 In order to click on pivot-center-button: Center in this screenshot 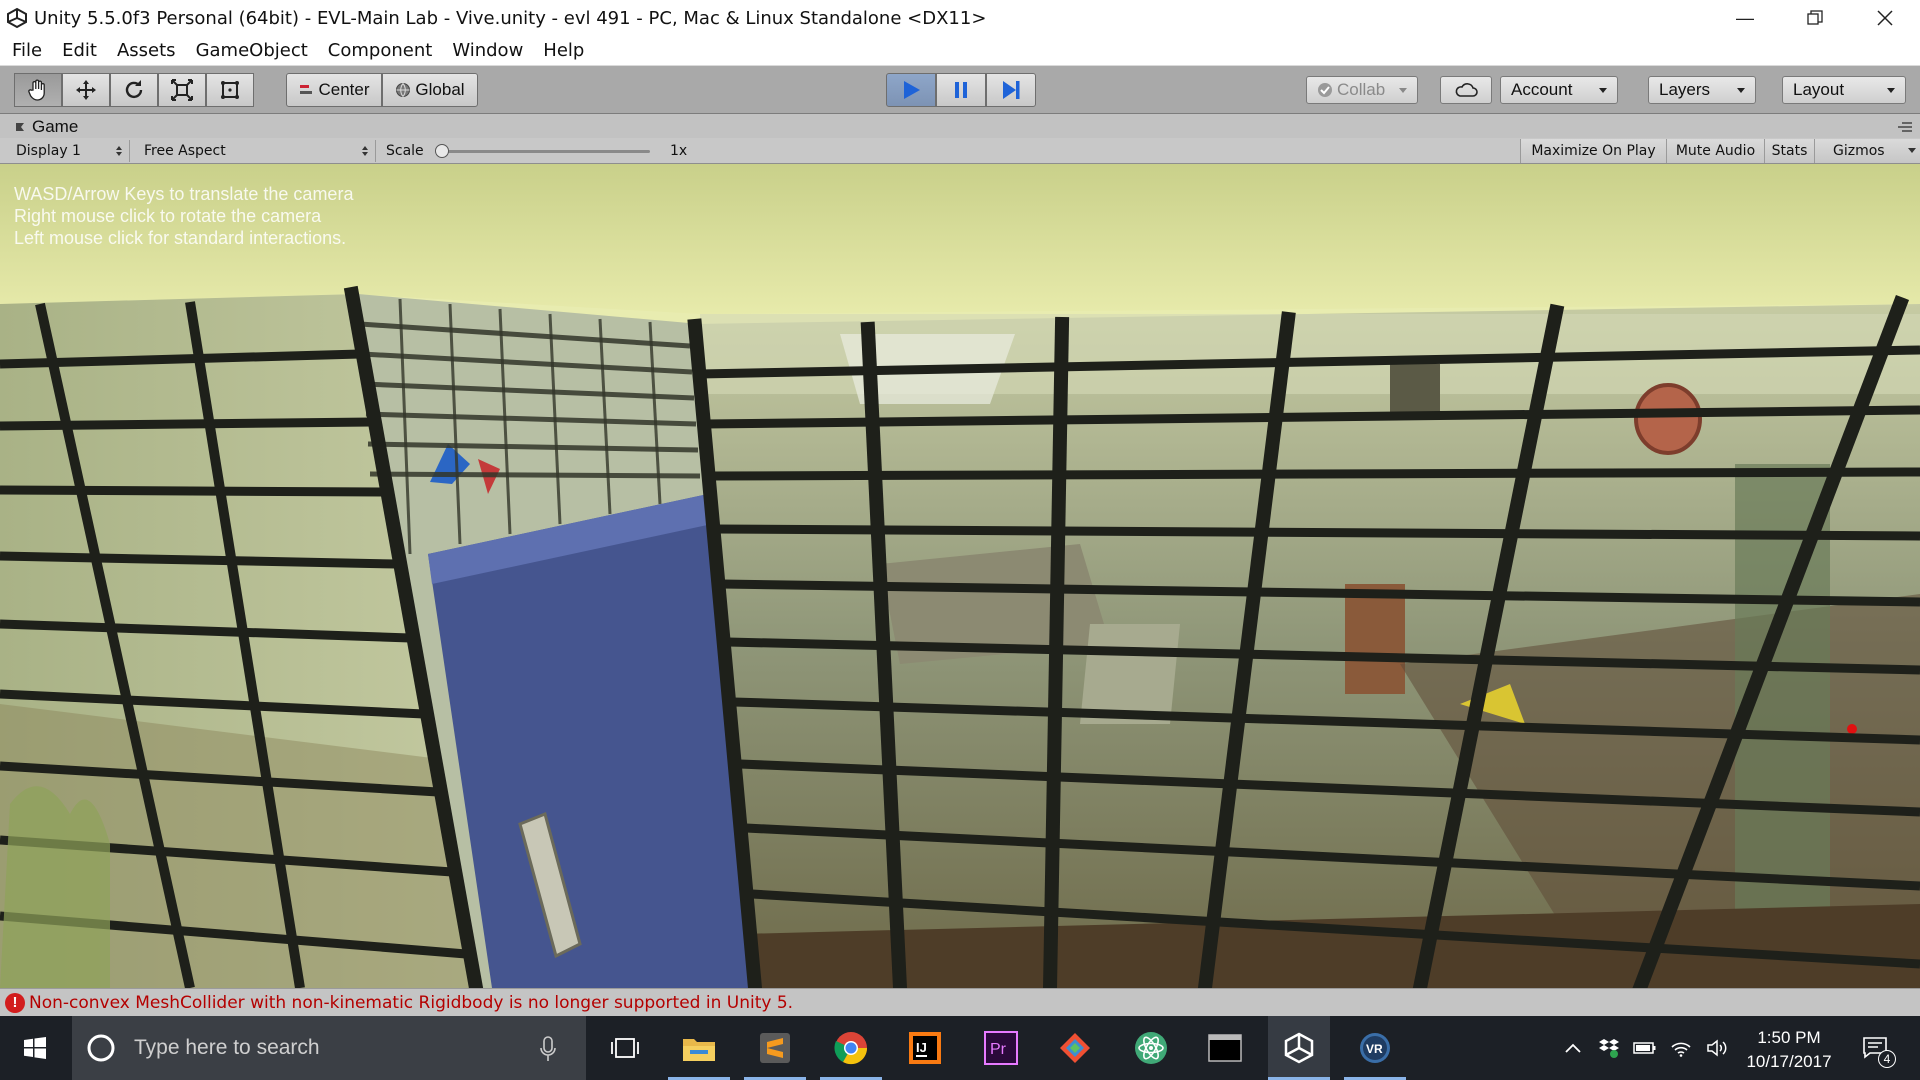, I will do `click(334, 90)`.